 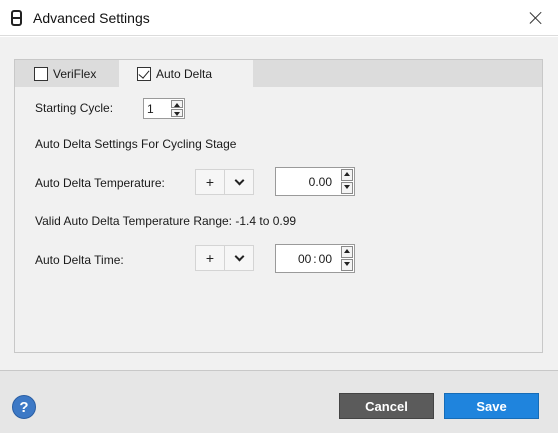 I want to click on temperature-sign-control: +, so click(x=224, y=182).